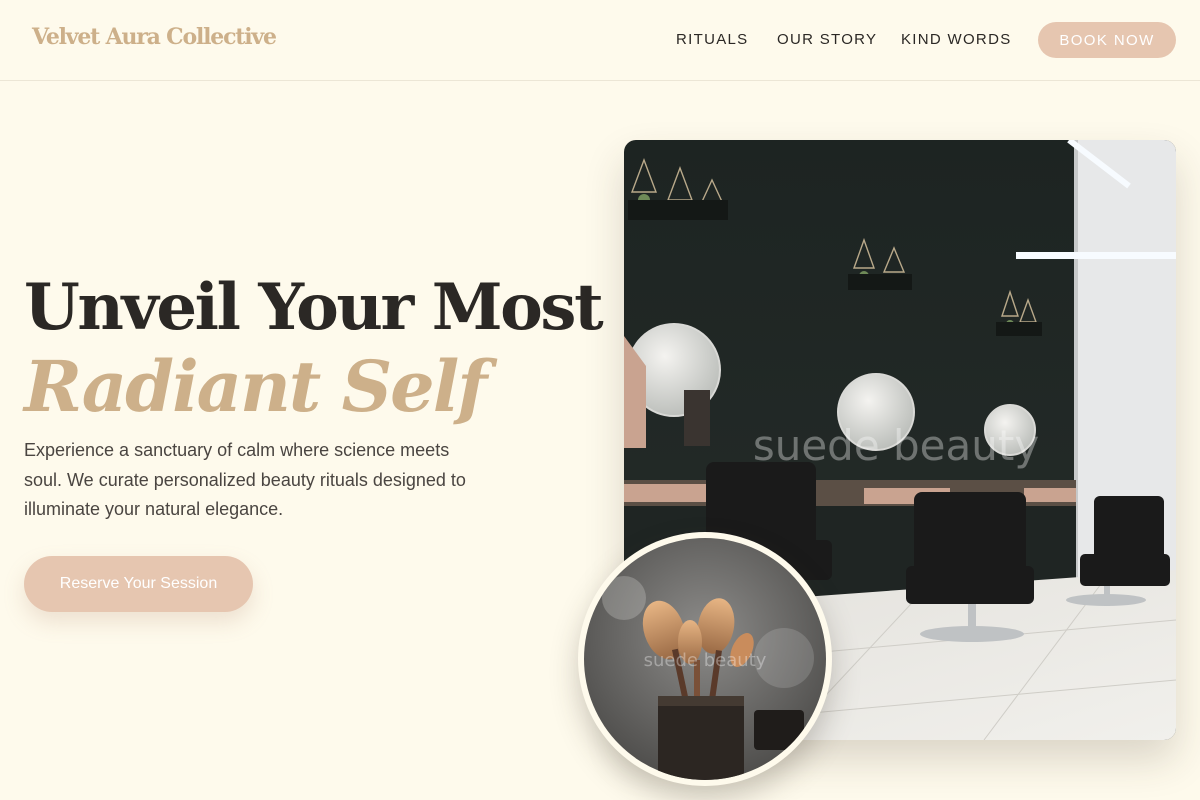 This screenshot has width=1200, height=800. I want to click on brand-logo: Velvet Aura Collective, so click(154, 37).